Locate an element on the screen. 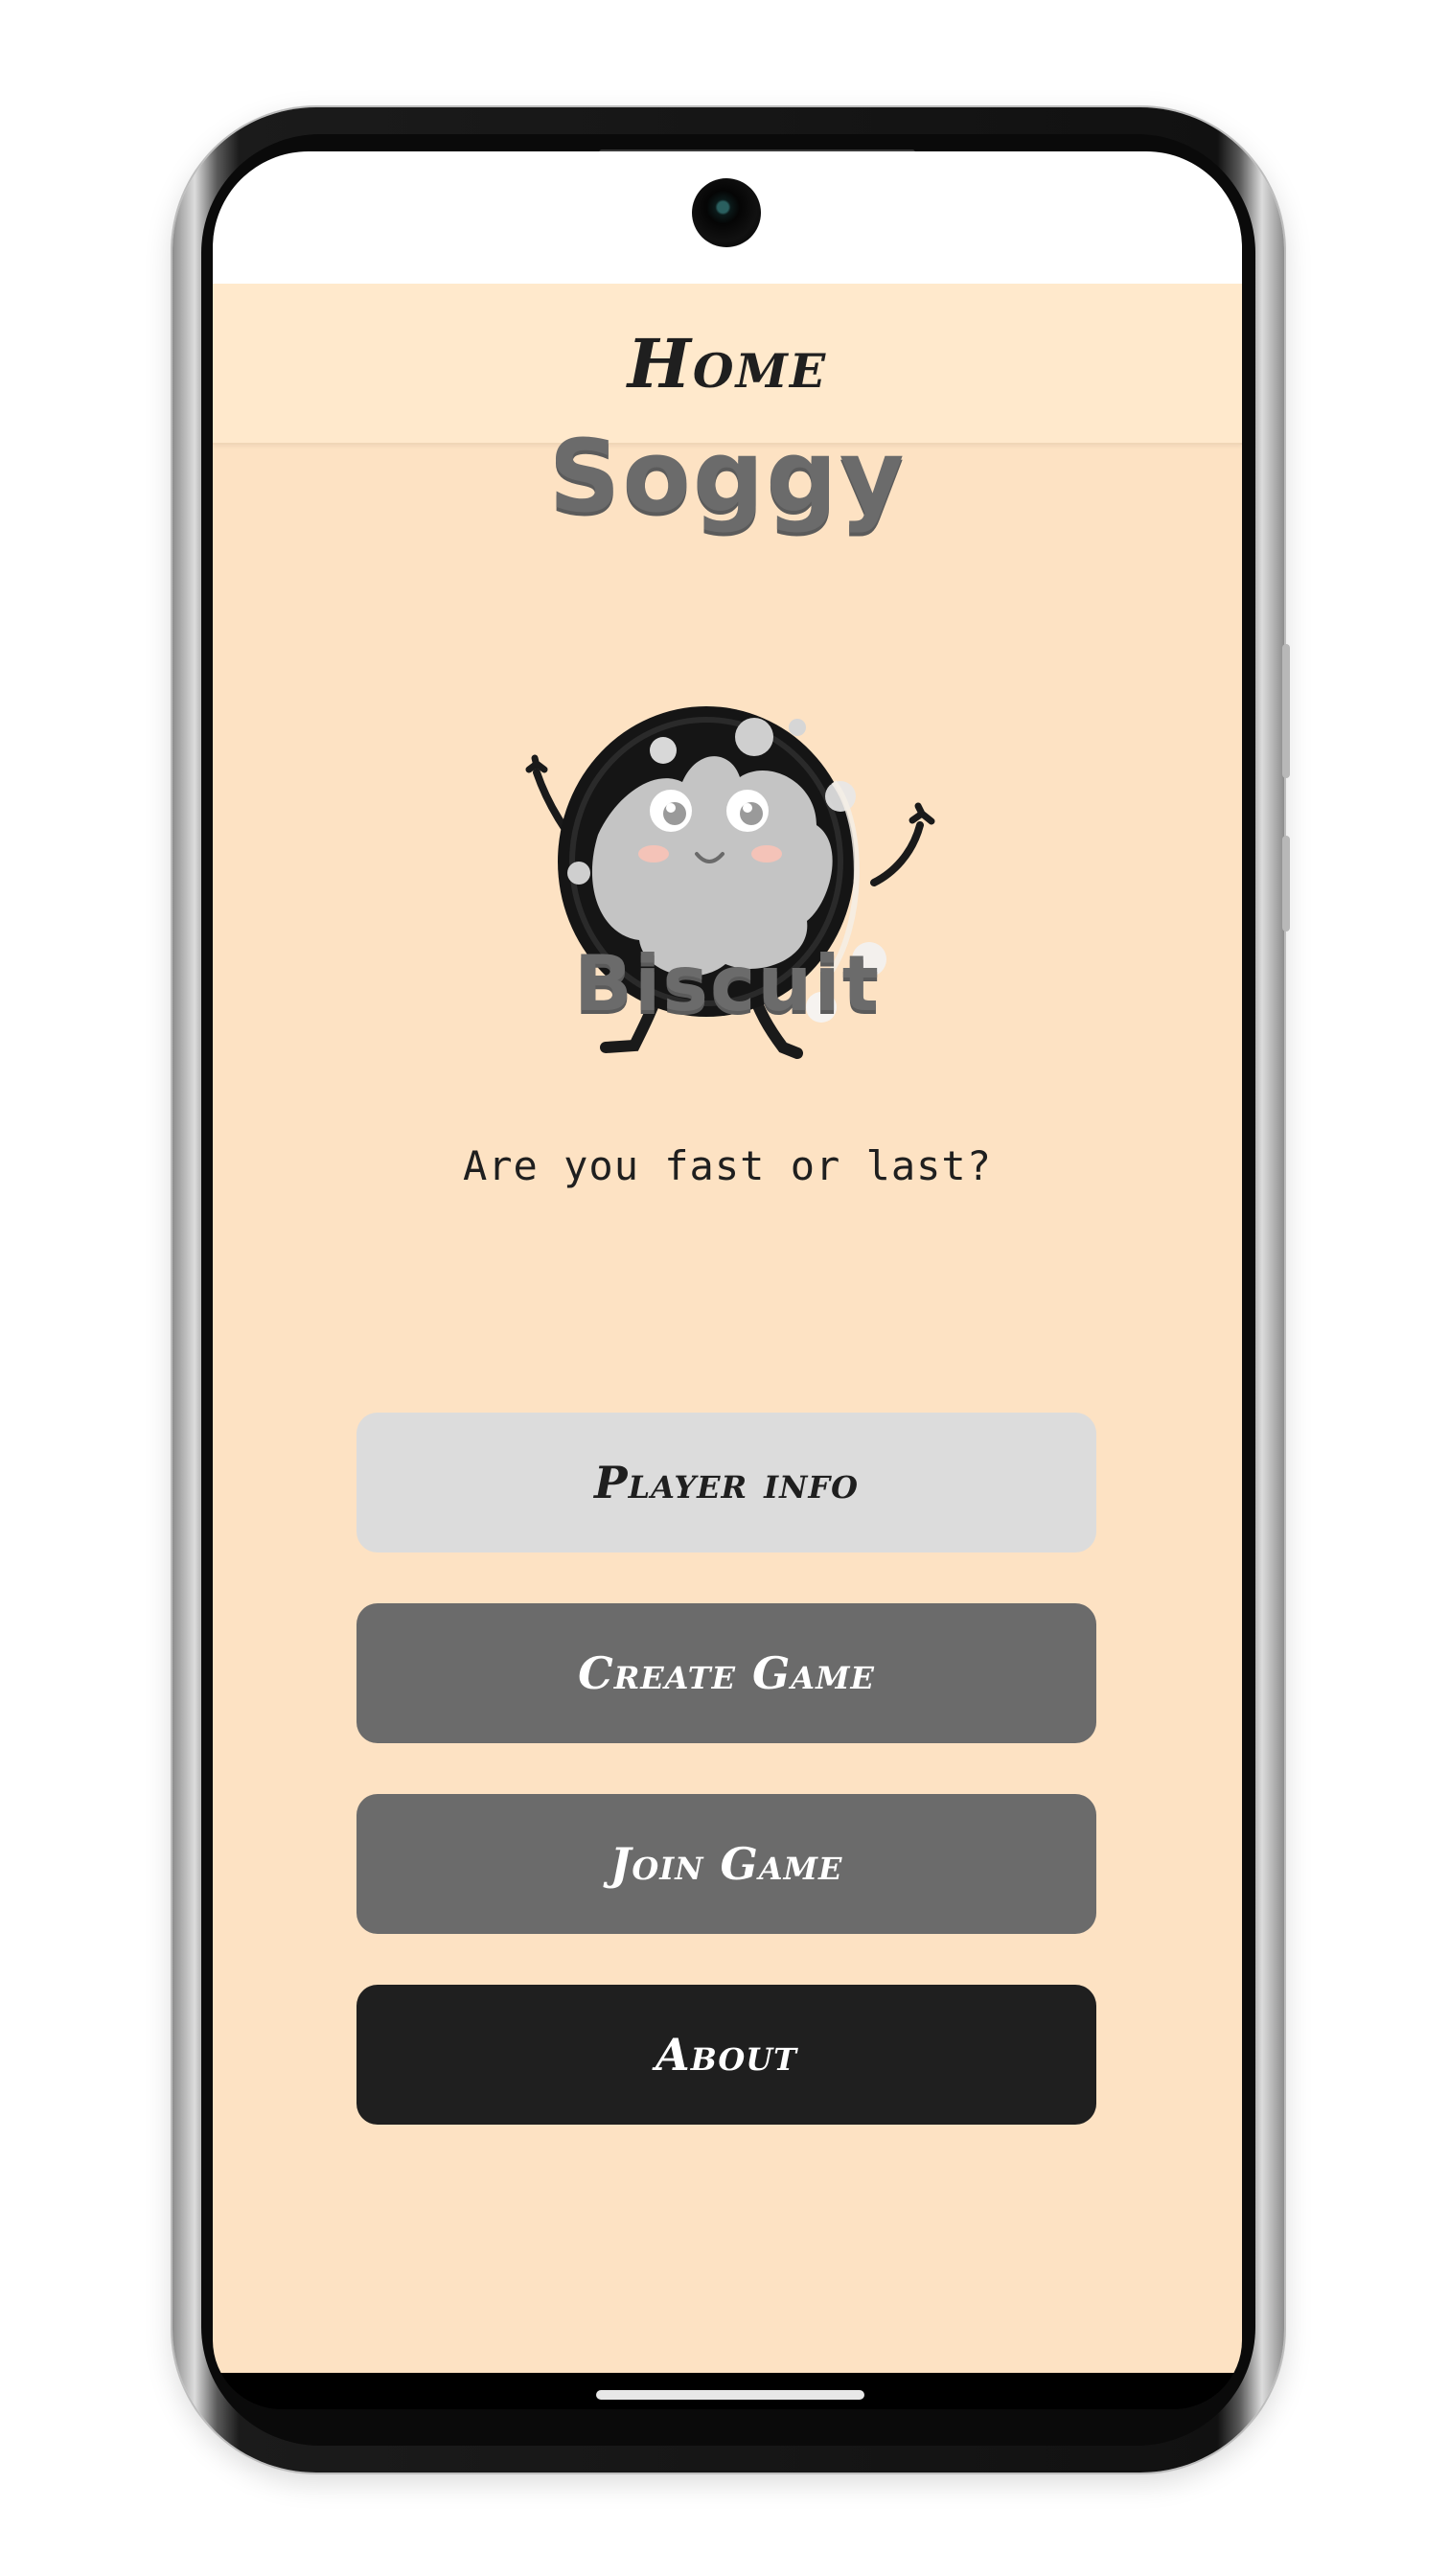 The height and width of the screenshot is (2576, 1449). logo-title-top: Soggy is located at coordinates (727, 476).